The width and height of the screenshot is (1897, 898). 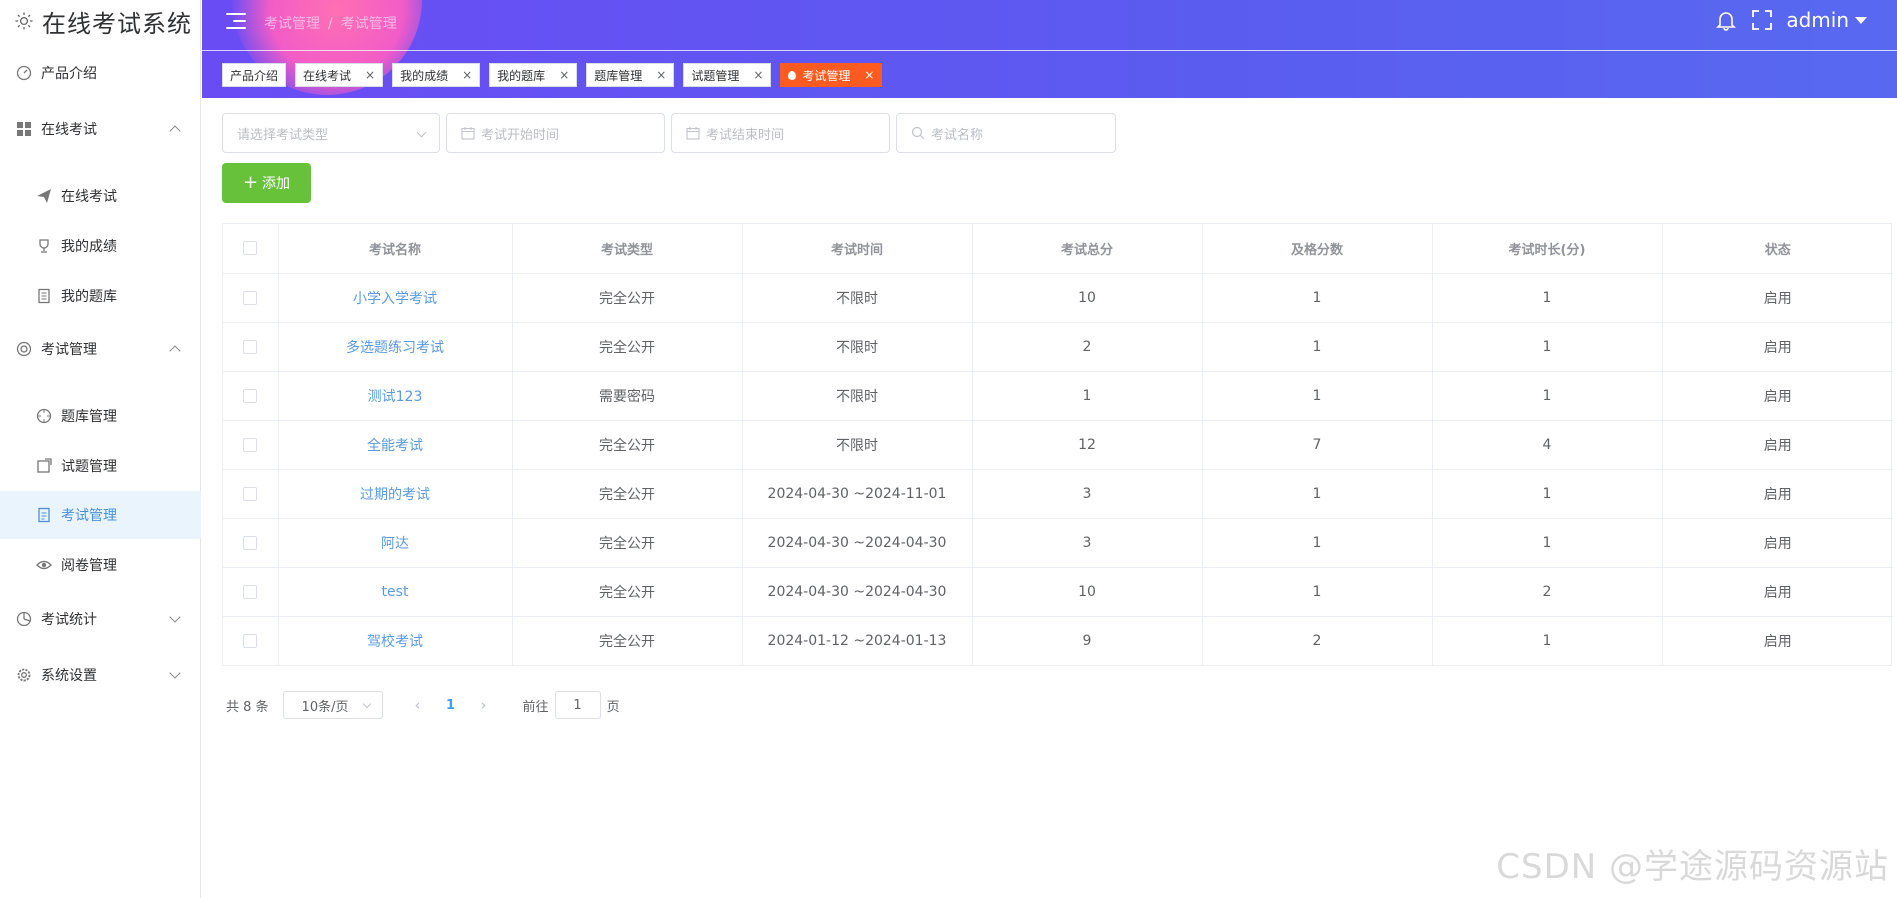 I want to click on active-dot-icon, so click(x=792, y=75).